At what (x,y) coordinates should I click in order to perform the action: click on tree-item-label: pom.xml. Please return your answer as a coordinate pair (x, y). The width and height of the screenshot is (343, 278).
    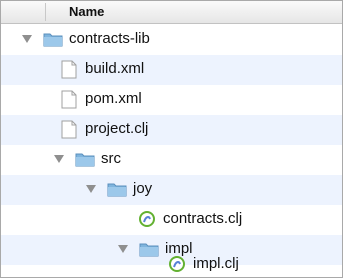
    Looking at the image, I should click on (113, 98).